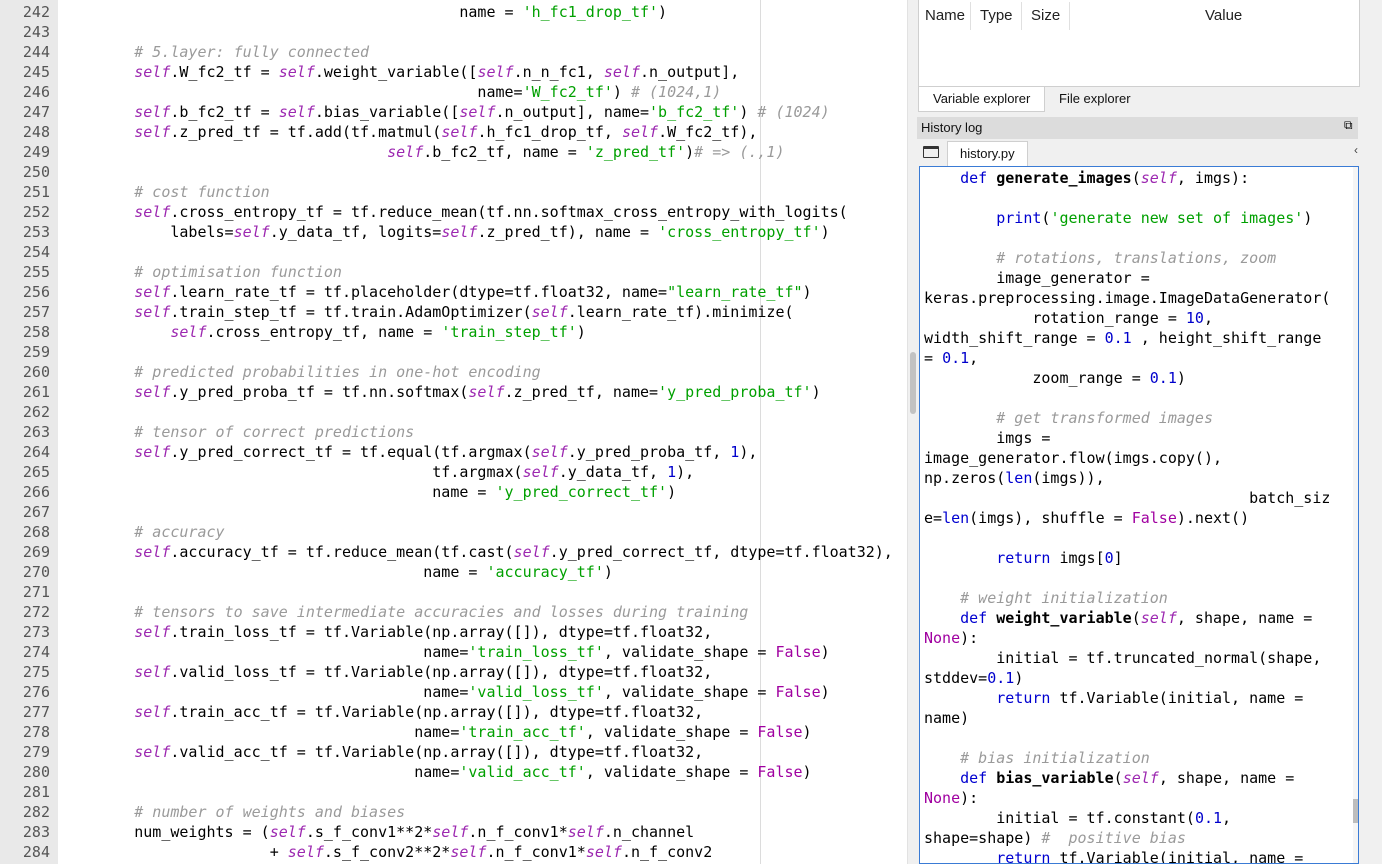 The height and width of the screenshot is (864, 1382). I want to click on code-line: 266 name = 'y_pred_correct_tf'), so click(453, 492).